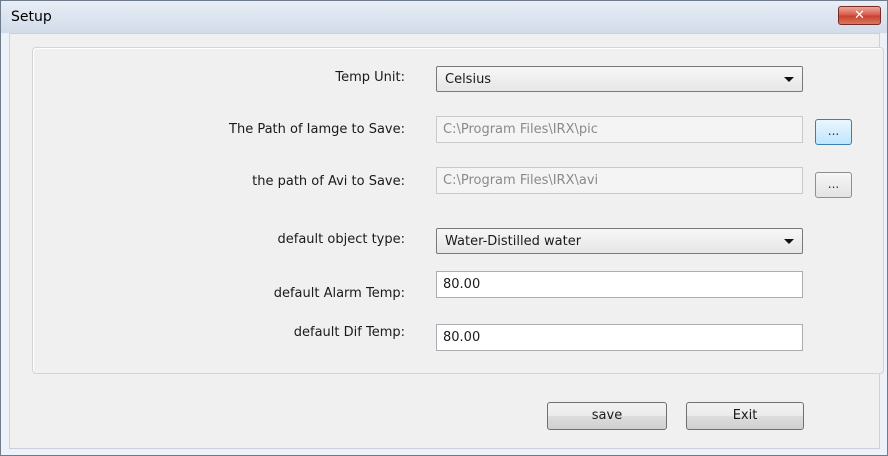 The height and width of the screenshot is (456, 888). Describe the element at coordinates (619, 79) in the screenshot. I see `temp-unit-select: Celsius` at that location.